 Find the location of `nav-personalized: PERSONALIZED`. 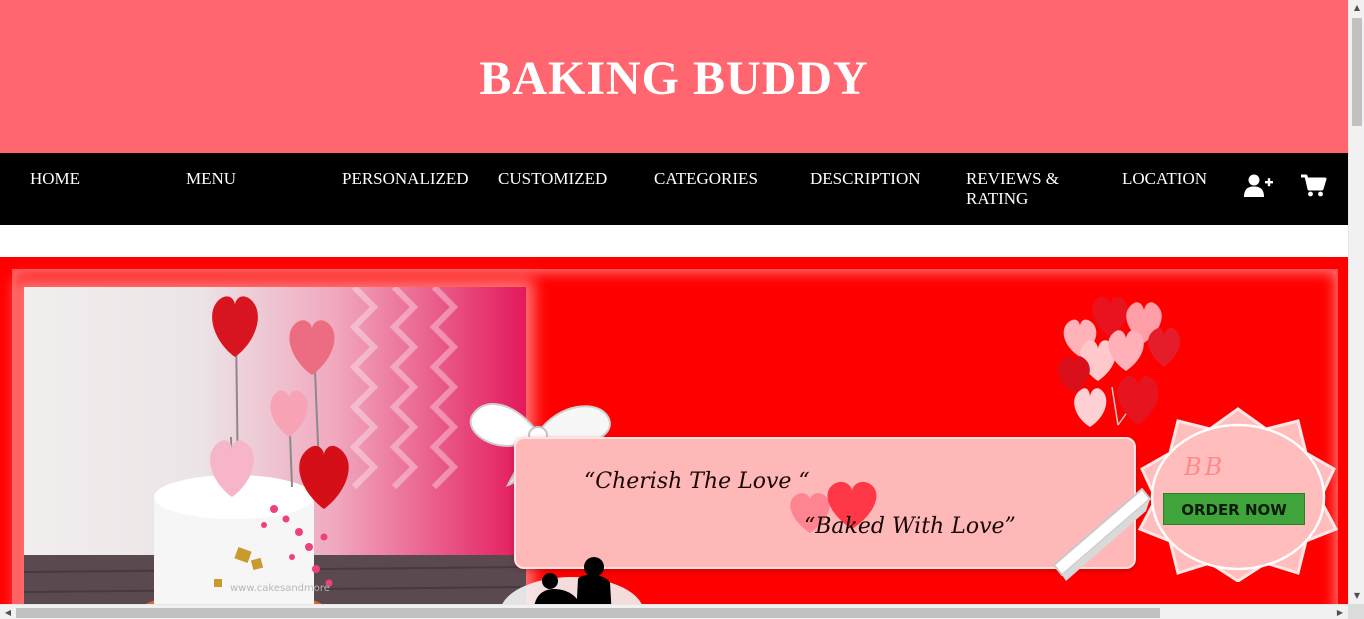

nav-personalized: PERSONALIZED is located at coordinates (405, 179).